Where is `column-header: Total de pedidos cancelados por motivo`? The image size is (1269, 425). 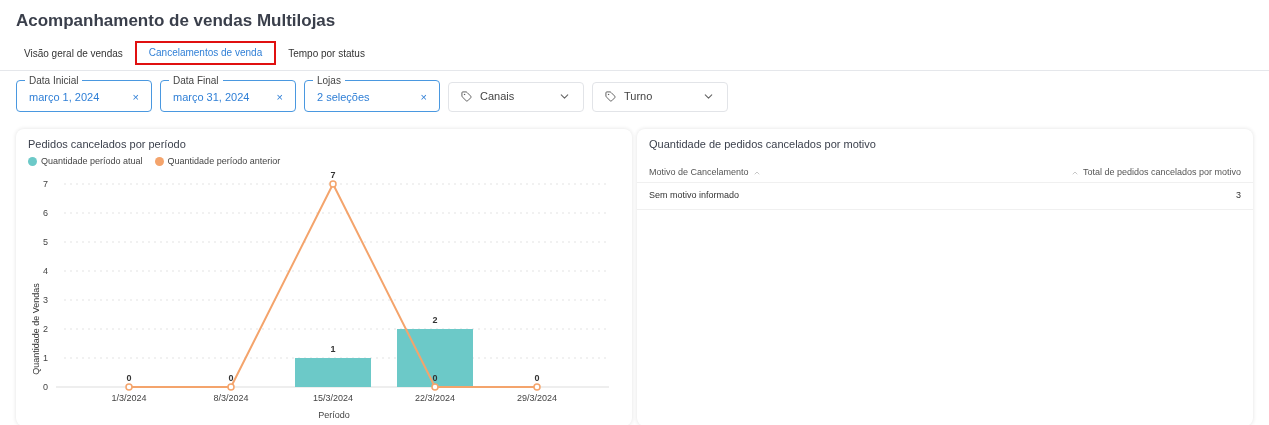 column-header: Total de pedidos cancelados por motivo is located at coordinates (1155, 172).